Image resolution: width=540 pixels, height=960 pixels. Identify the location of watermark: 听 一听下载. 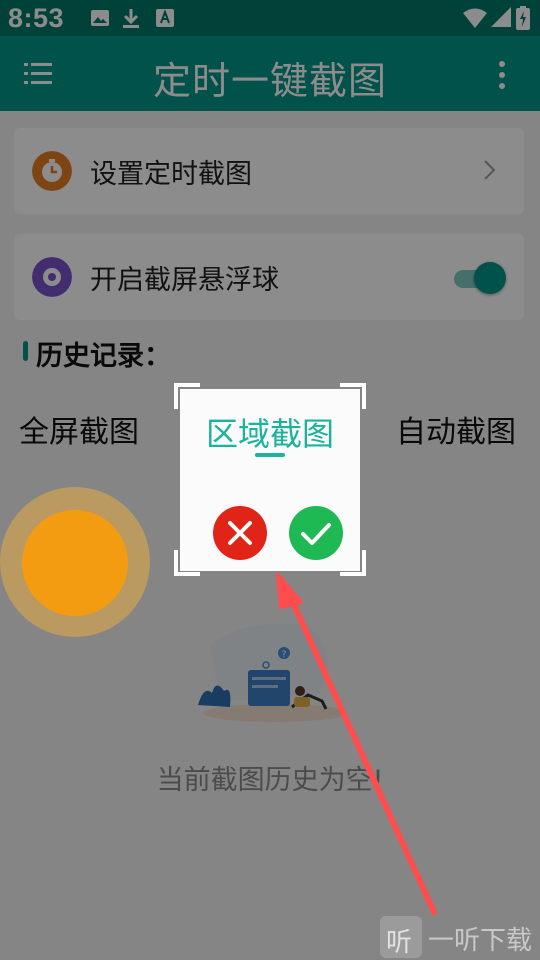
(460, 937).